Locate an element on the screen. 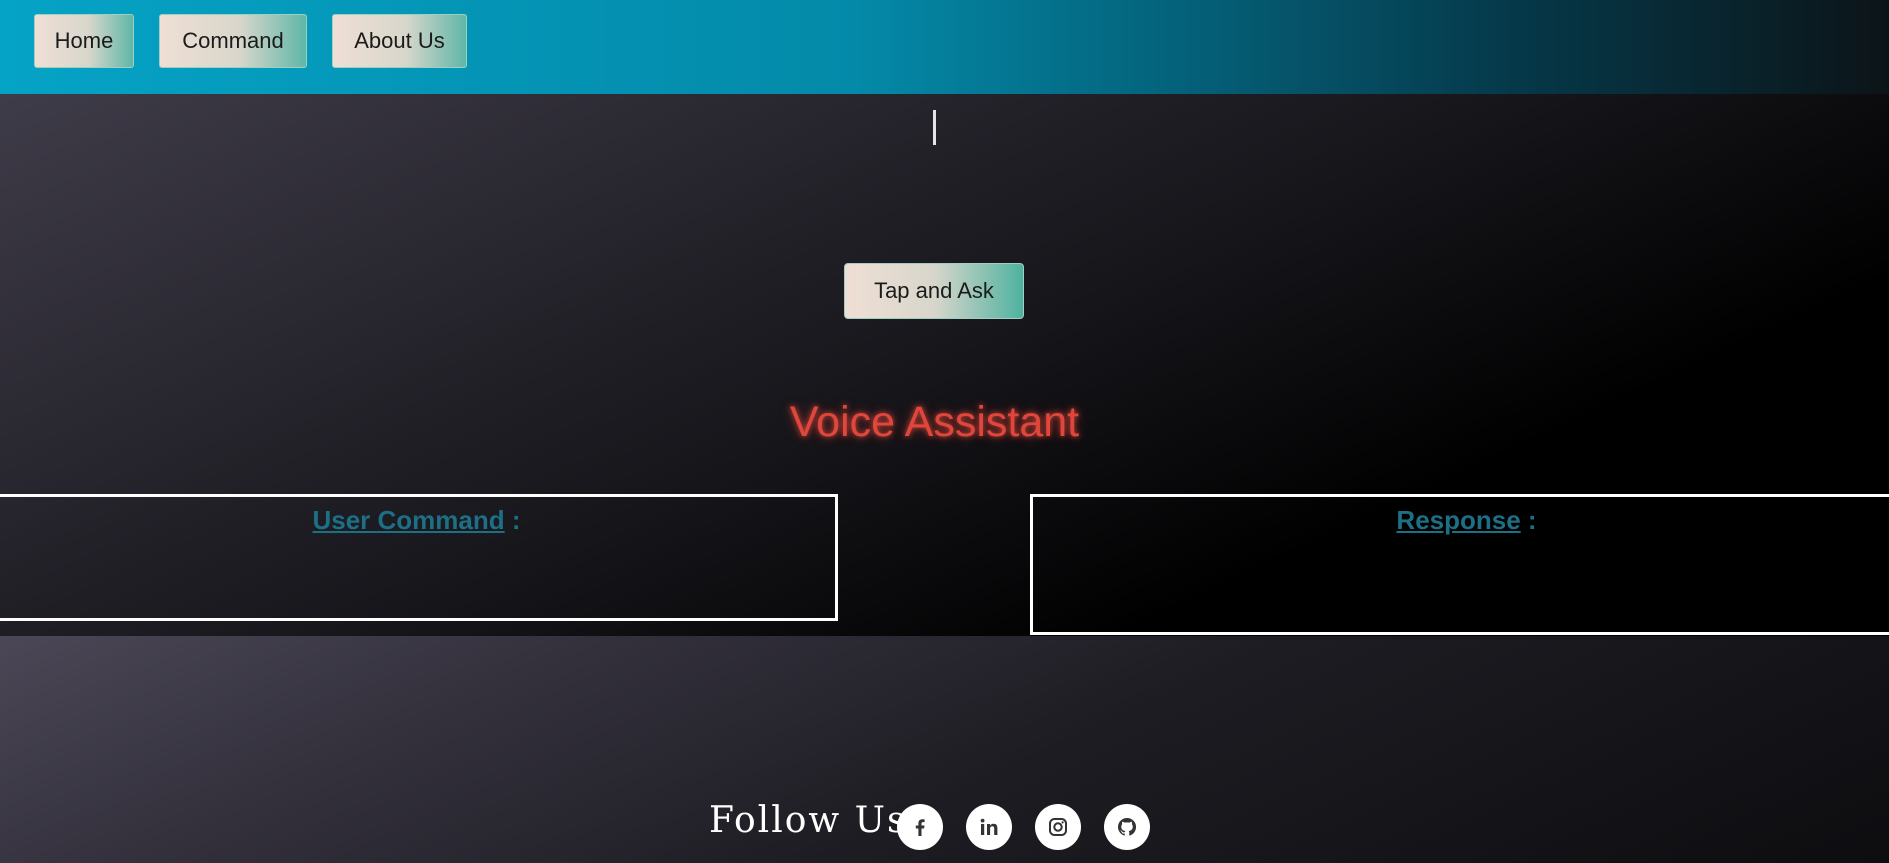 The image size is (1889, 863). linkedin-icon is located at coordinates (989, 827).